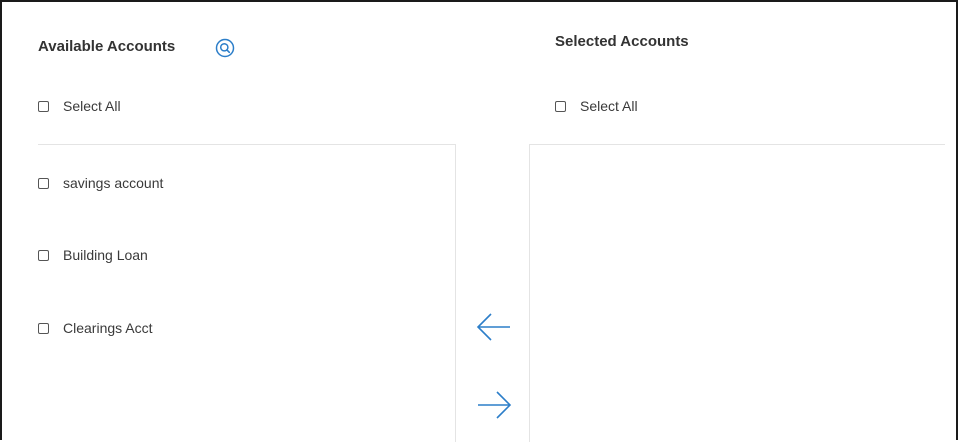 The image size is (958, 442). Describe the element at coordinates (609, 106) in the screenshot. I see `selected-select-all-label: Select All` at that location.